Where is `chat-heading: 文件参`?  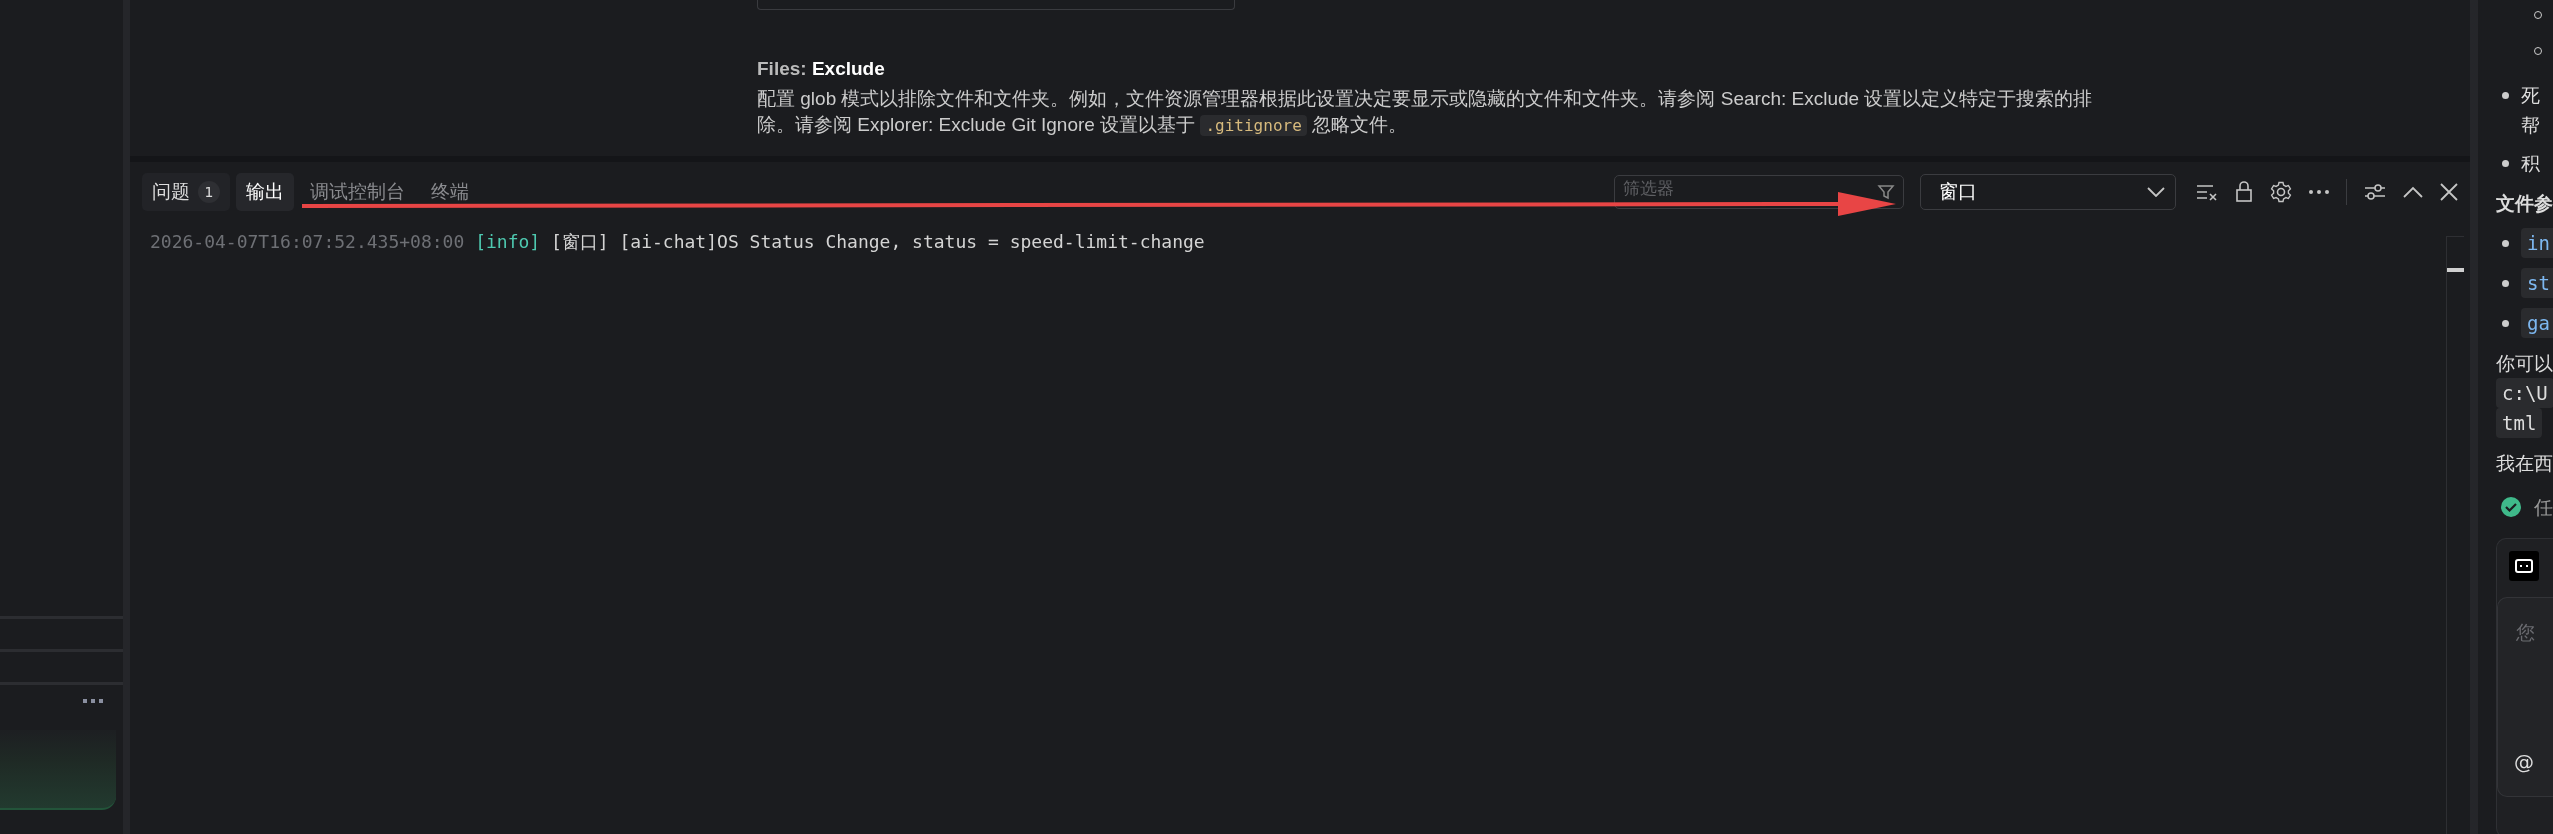 chat-heading: 文件参 is located at coordinates (2524, 203).